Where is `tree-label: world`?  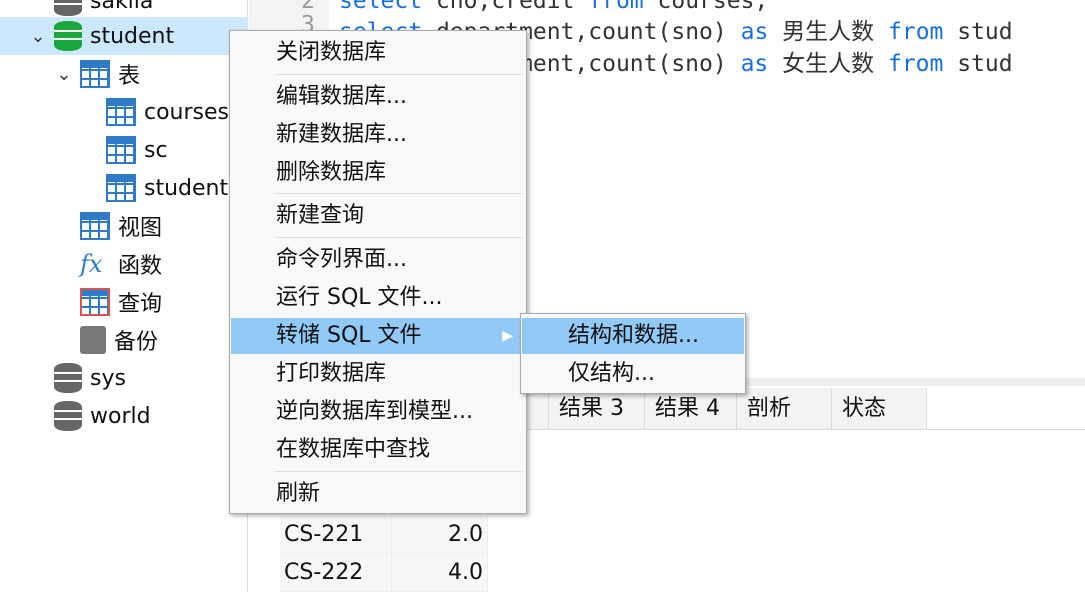
tree-label: world is located at coordinates (120, 416).